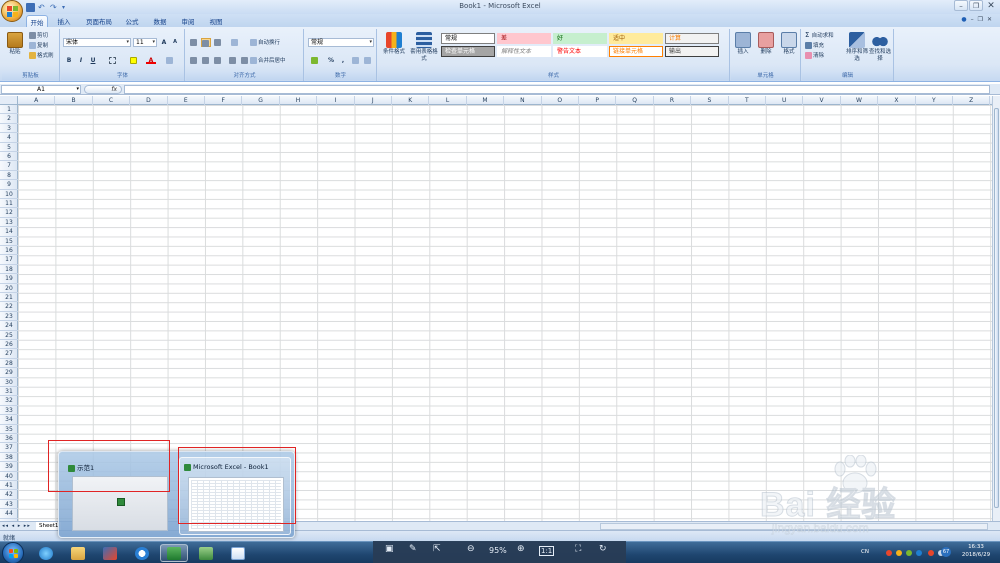  What do you see at coordinates (15, 44) in the screenshot?
I see `paste-button: 粘贴` at bounding box center [15, 44].